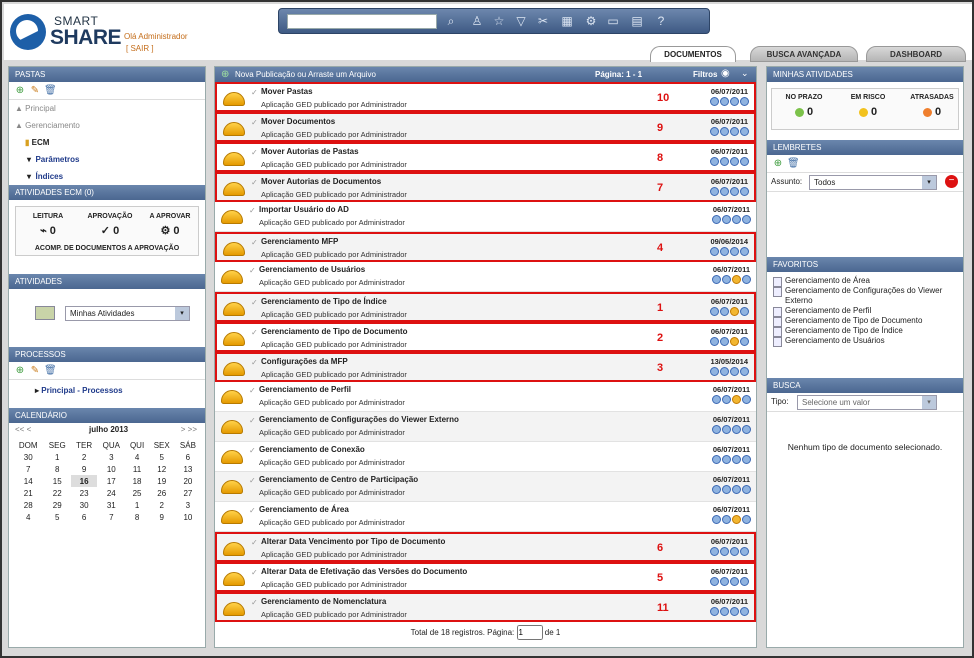 This screenshot has width=974, height=658. What do you see at coordinates (136, 481) in the screenshot?
I see `calendar-day: 18` at bounding box center [136, 481].